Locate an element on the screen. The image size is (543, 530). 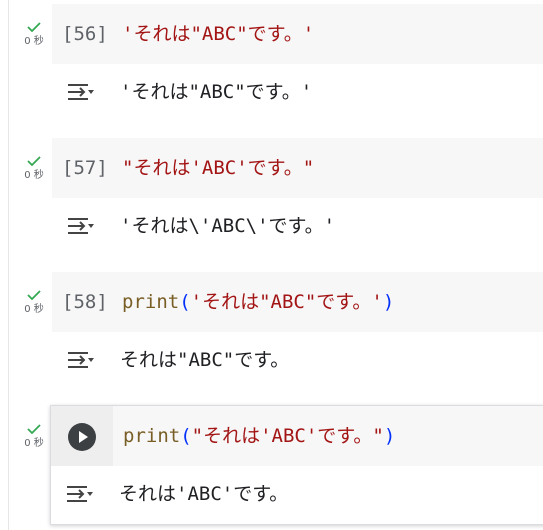
code-editor: print("それは'ABC'です。") is located at coordinates (328, 436).